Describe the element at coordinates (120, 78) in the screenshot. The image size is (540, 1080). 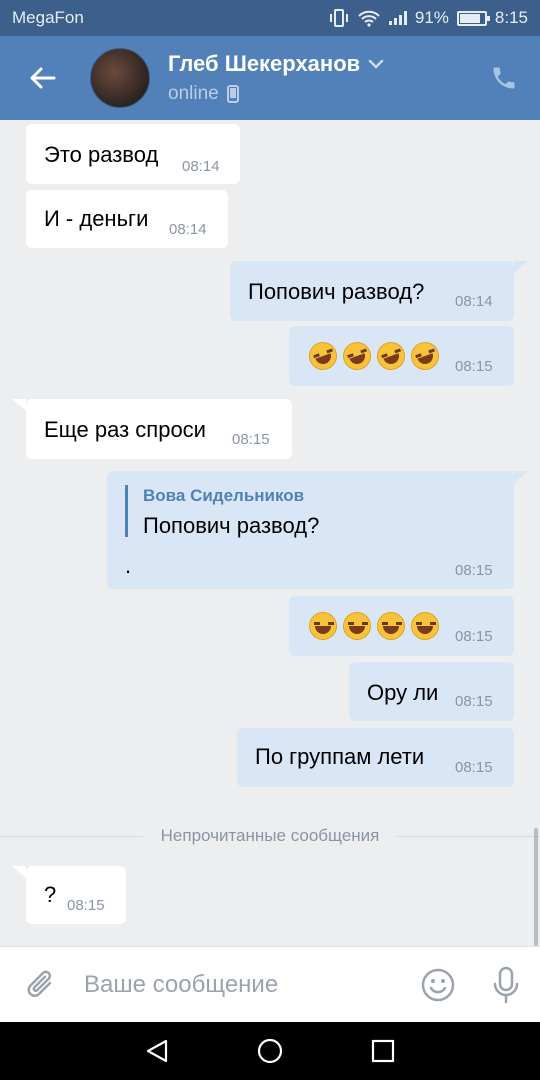
I see `avatar` at that location.